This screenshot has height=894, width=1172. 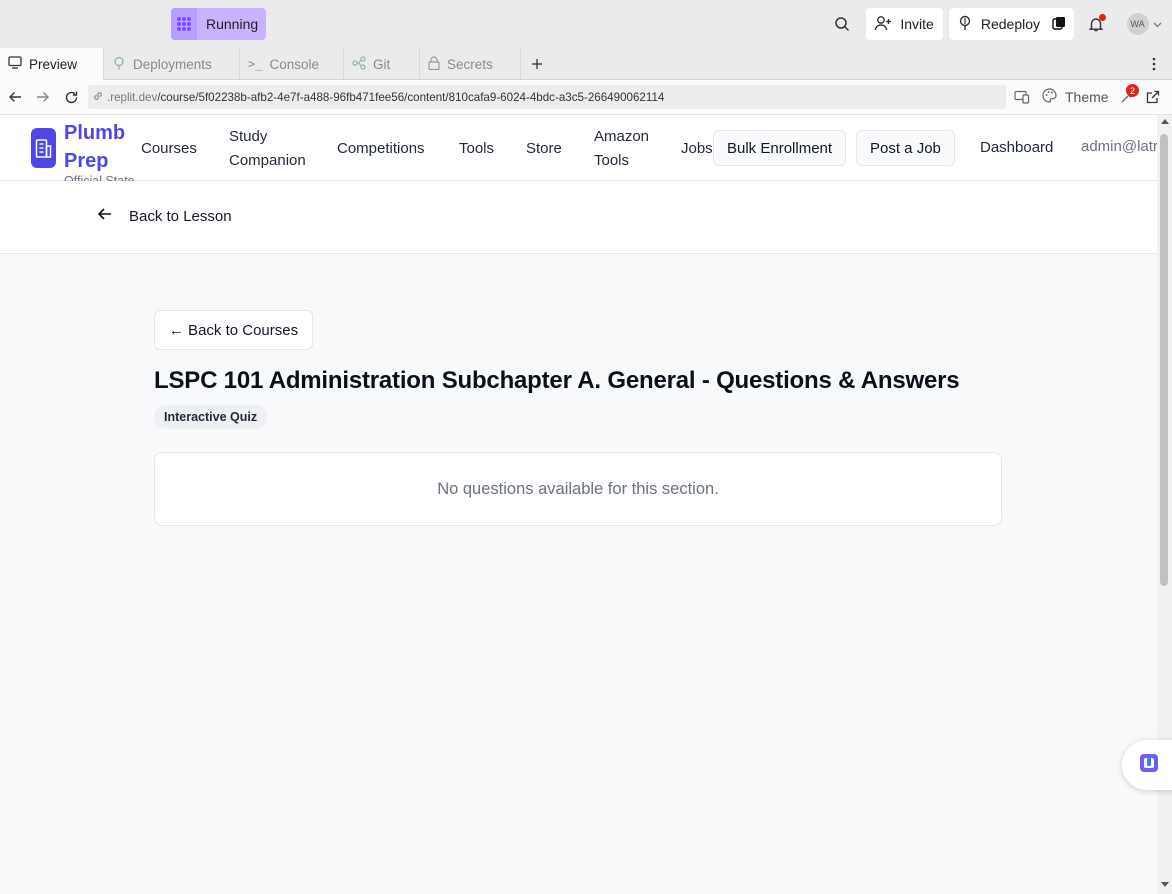 I want to click on redeploy-options-icon, so click(x=1059, y=24).